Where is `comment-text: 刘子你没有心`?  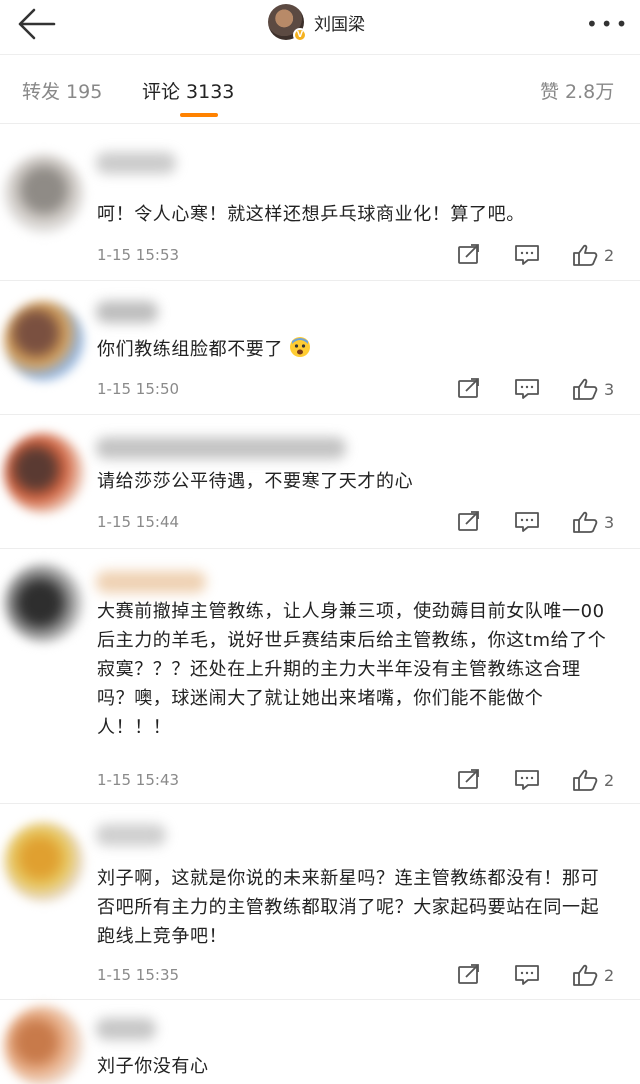
comment-text: 刘子你没有心 is located at coordinates (153, 1066).